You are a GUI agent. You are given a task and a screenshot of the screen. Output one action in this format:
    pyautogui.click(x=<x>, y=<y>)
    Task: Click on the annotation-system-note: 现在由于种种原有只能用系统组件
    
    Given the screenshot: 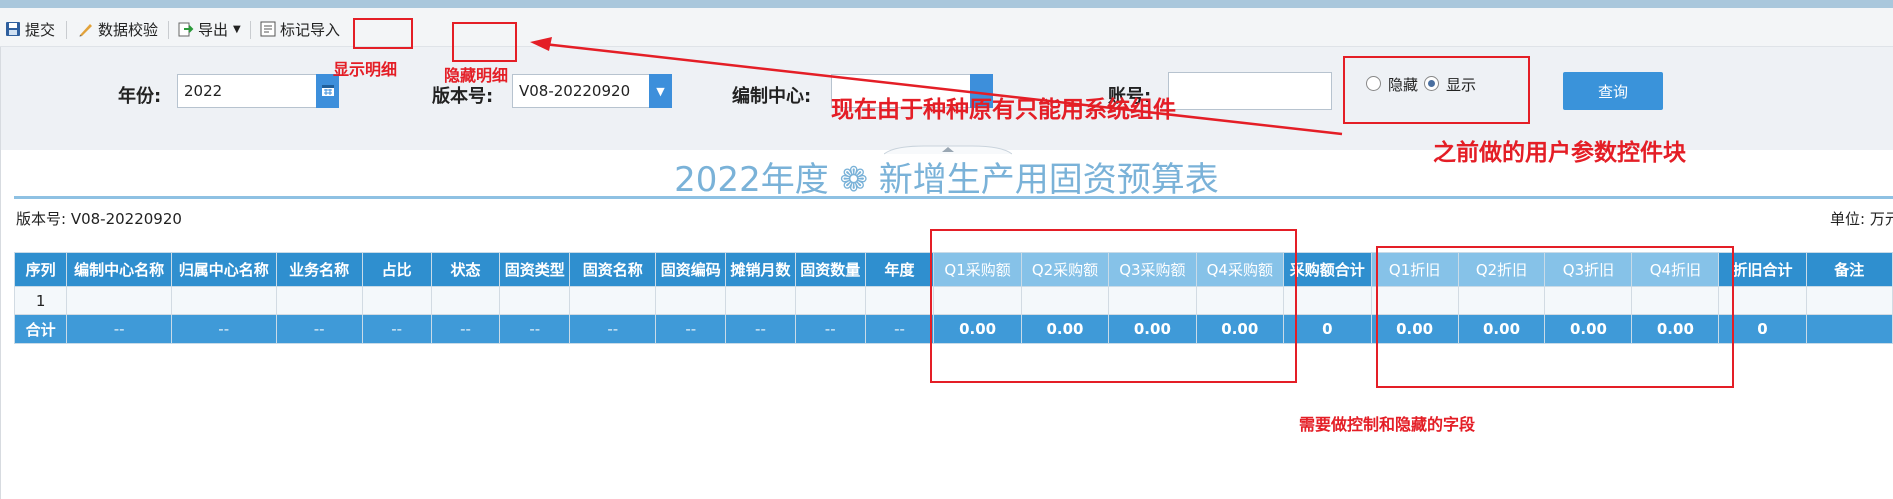 What is the action you would take?
    pyautogui.click(x=1003, y=110)
    